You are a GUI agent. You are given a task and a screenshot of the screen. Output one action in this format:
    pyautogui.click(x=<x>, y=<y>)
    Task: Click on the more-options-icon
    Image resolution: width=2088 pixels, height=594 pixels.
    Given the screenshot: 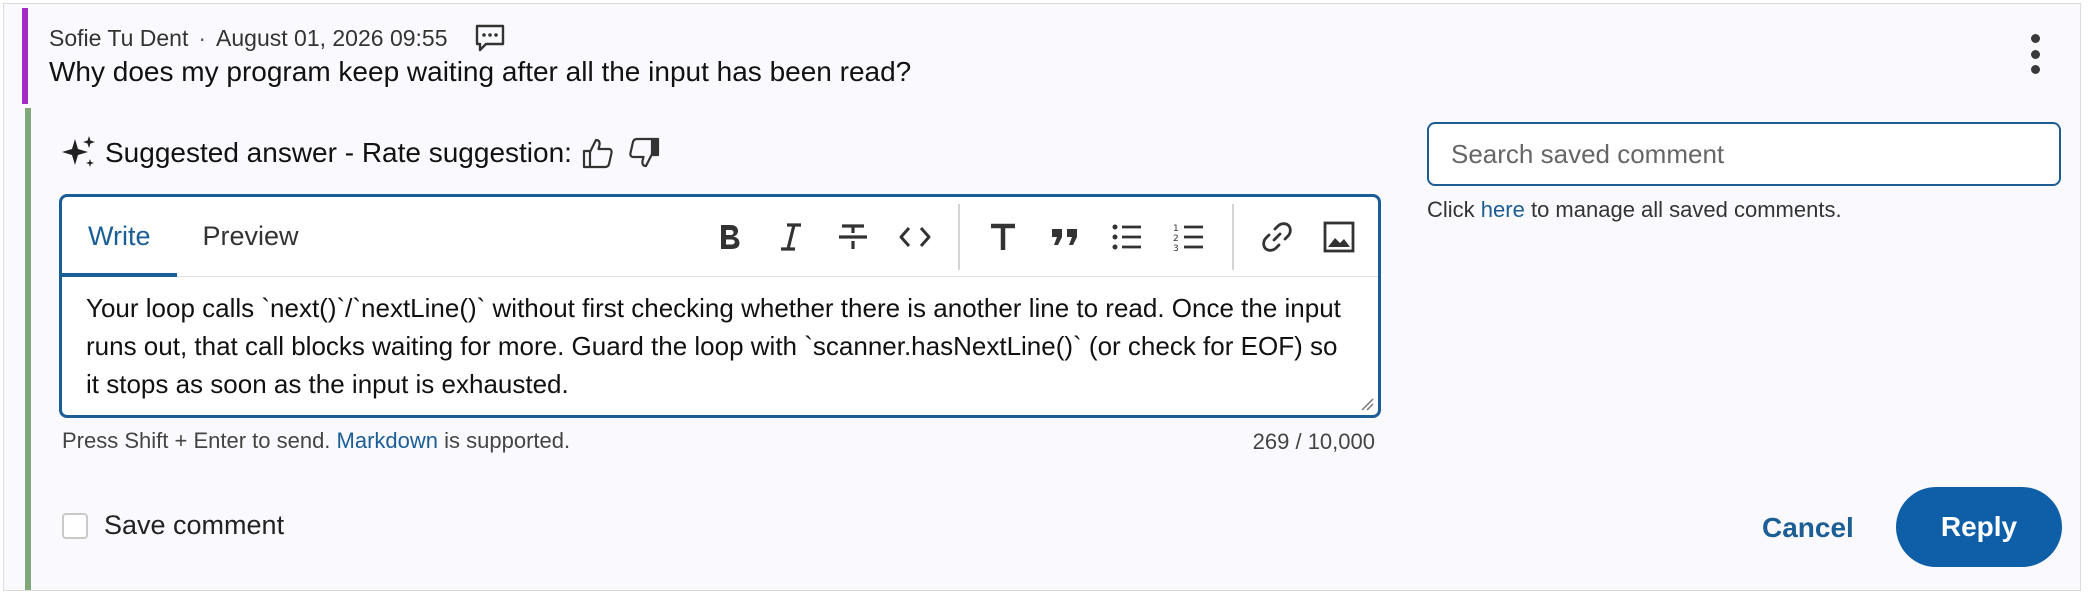 What is the action you would take?
    pyautogui.click(x=2035, y=54)
    